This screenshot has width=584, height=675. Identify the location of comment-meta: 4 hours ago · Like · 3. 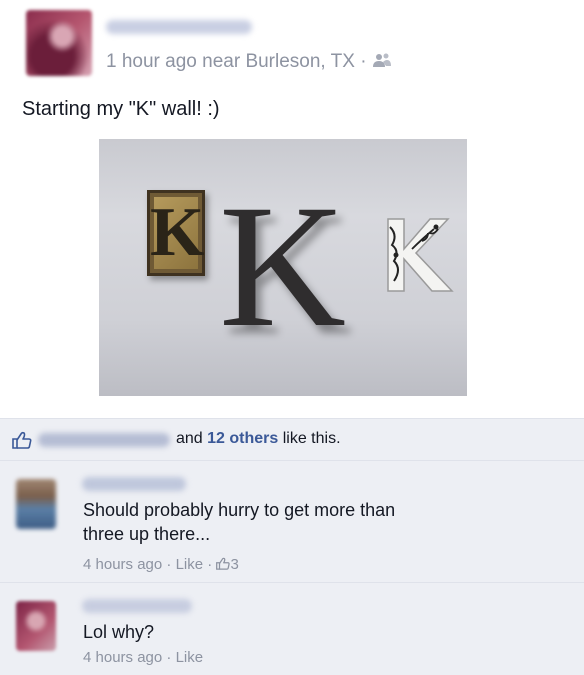
(161, 564).